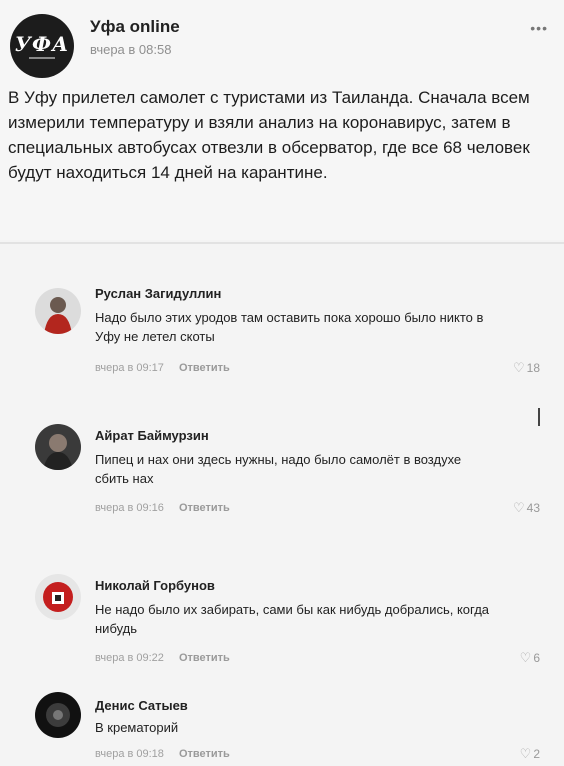 This screenshot has height=766, width=564. What do you see at coordinates (129, 508) in the screenshot?
I see `comment-timestamp: вчера в 09:16` at bounding box center [129, 508].